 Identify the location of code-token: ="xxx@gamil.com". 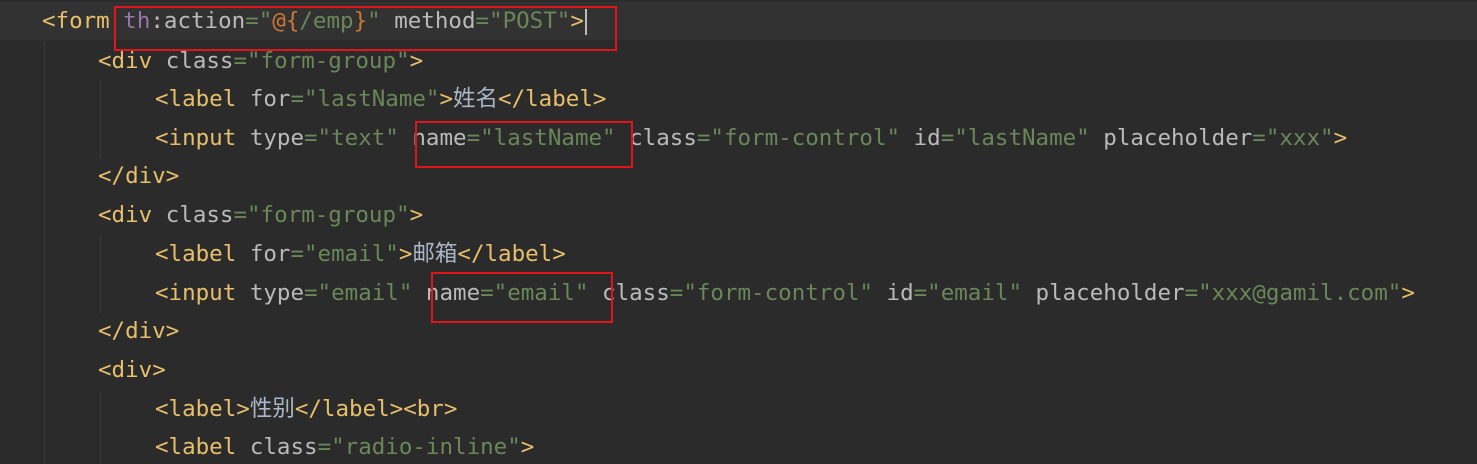
(1293, 293).